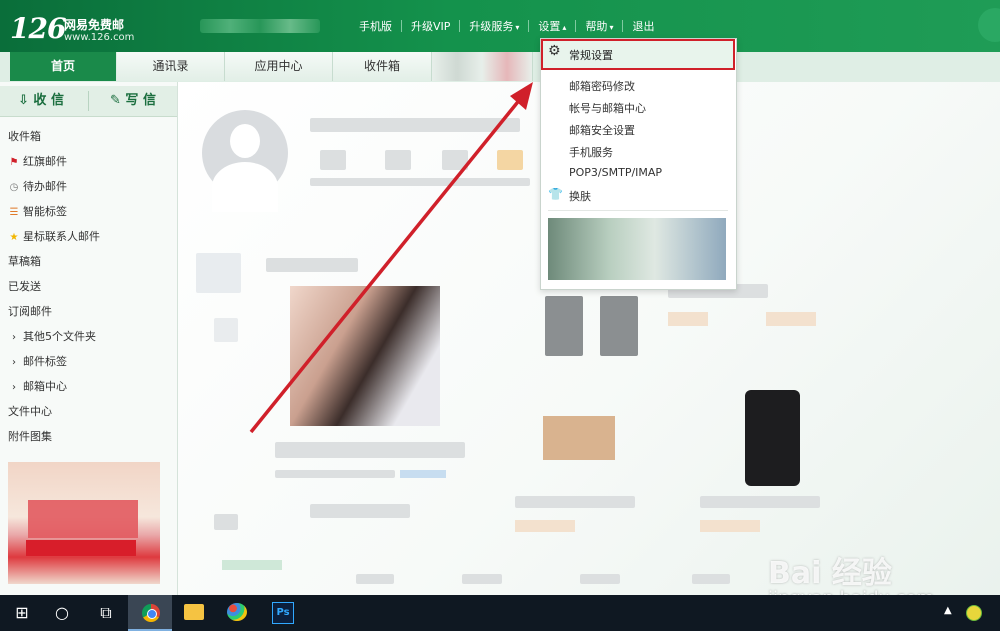 The height and width of the screenshot is (631, 1000). Describe the element at coordinates (94, 25) in the screenshot. I see `logo-title: 网易免费邮` at that location.